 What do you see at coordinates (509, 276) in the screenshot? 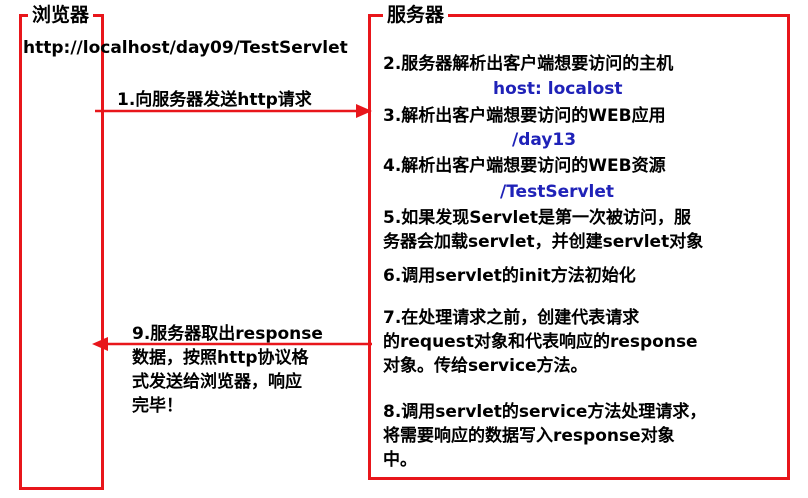
I see `step-6: 6.调用servlet的init方法初始化` at bounding box center [509, 276].